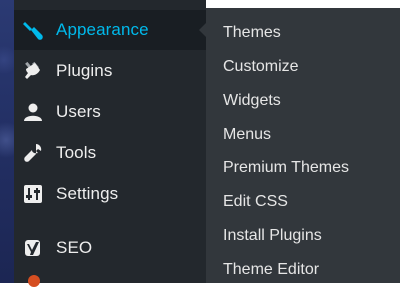 This screenshot has height=287, width=400. I want to click on sidebar-item-tools: Tools, so click(110, 153).